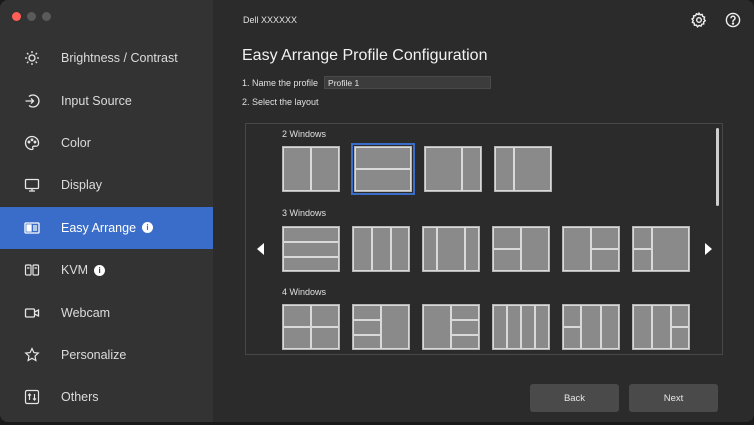 Image resolution: width=754 pixels, height=425 pixels. What do you see at coordinates (32, 397) in the screenshot?
I see `others-icon` at bounding box center [32, 397].